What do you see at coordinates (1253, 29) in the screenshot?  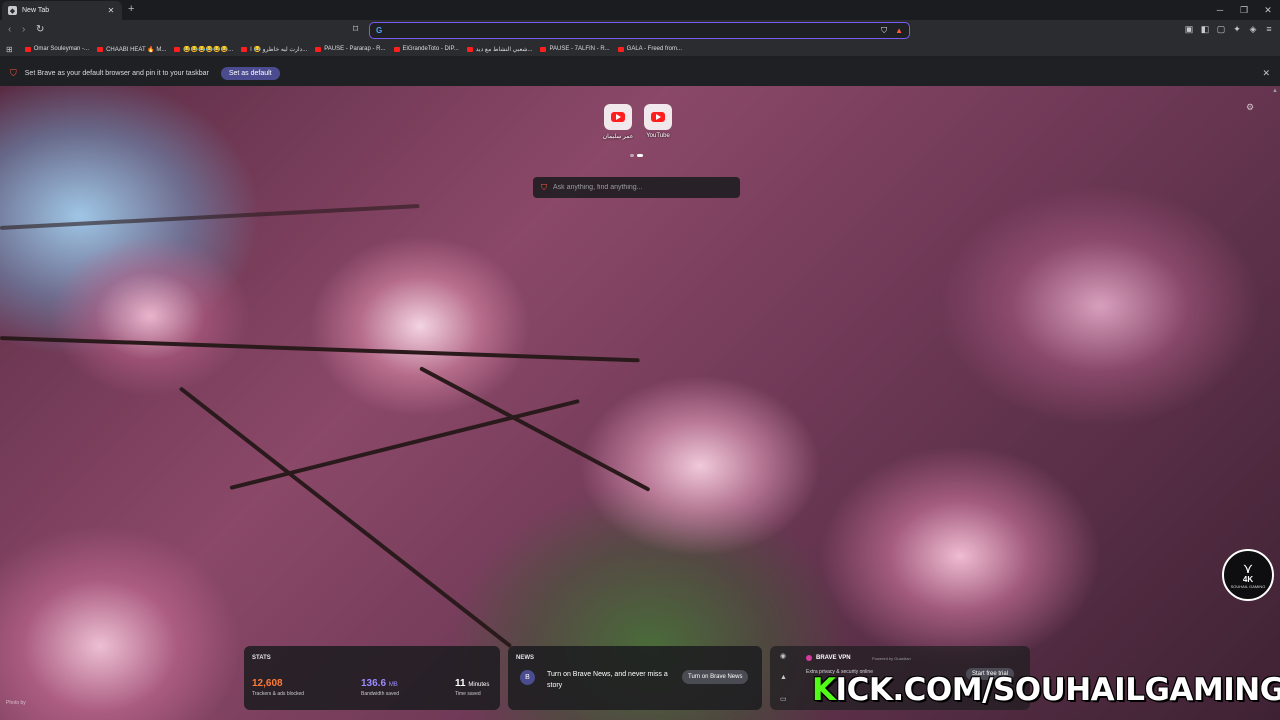 I see `vpn-icon: ◈` at bounding box center [1253, 29].